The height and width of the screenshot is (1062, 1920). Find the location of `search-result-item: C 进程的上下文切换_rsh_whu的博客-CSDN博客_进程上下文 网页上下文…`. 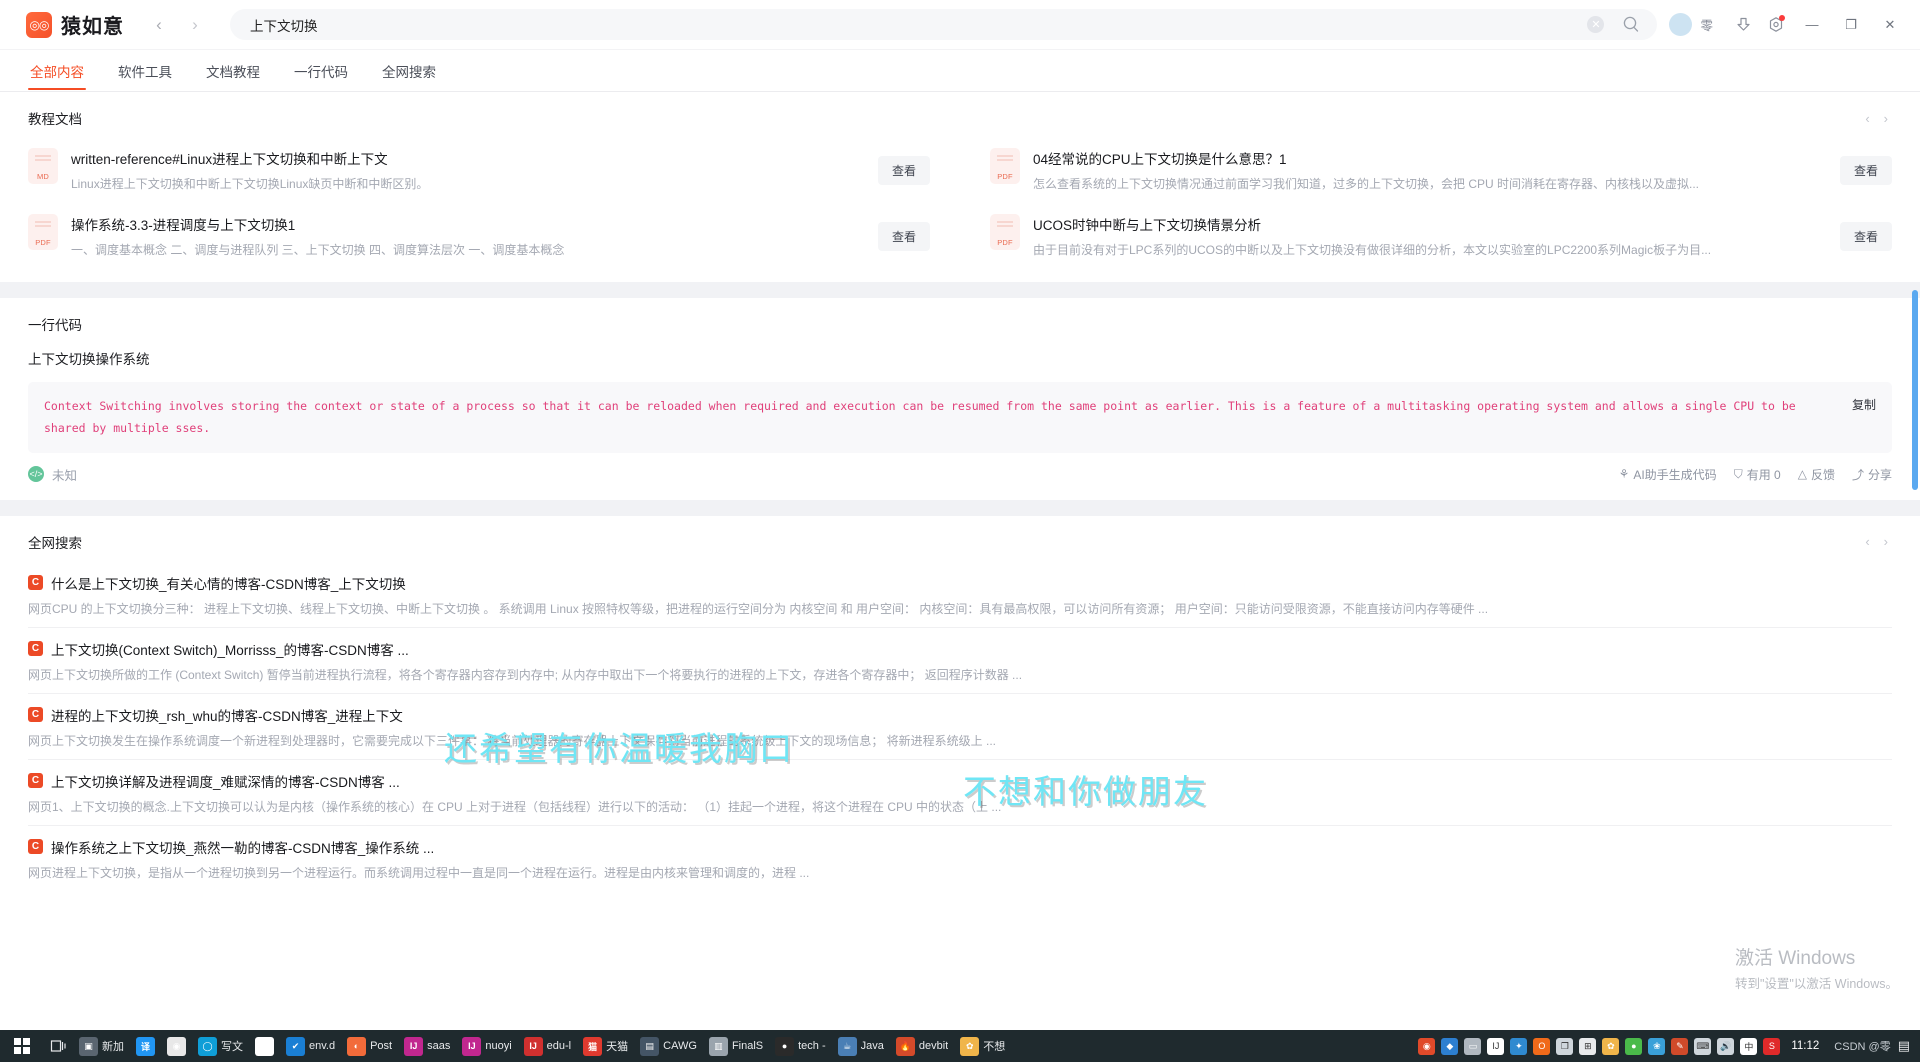

search-result-item: C 进程的上下文切换_rsh_whu的博客-CSDN博客_进程上下文 网页上下文… is located at coordinates (960, 727).